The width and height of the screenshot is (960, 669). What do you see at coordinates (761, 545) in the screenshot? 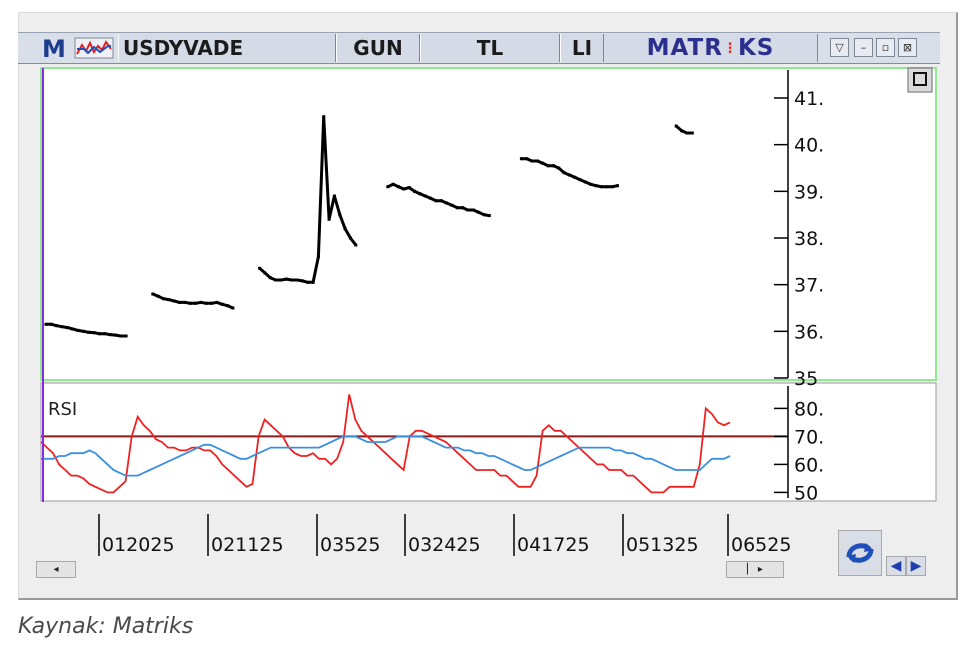
I see `time-tick-label: 06525` at bounding box center [761, 545].